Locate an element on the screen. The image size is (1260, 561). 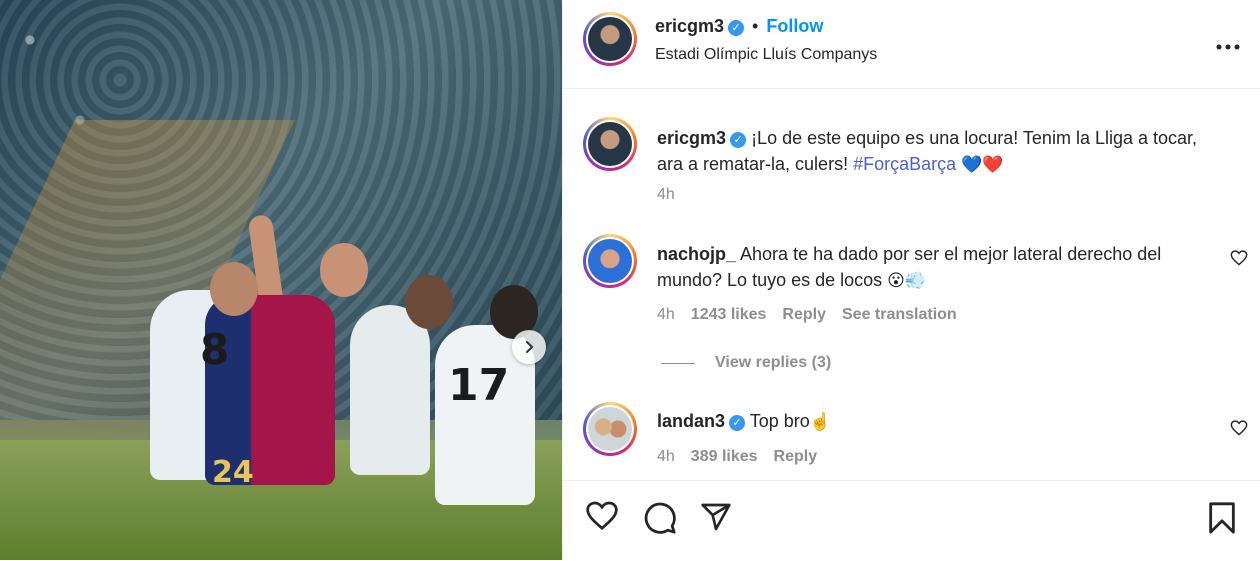
post-action-bar is located at coordinates (911, 520).